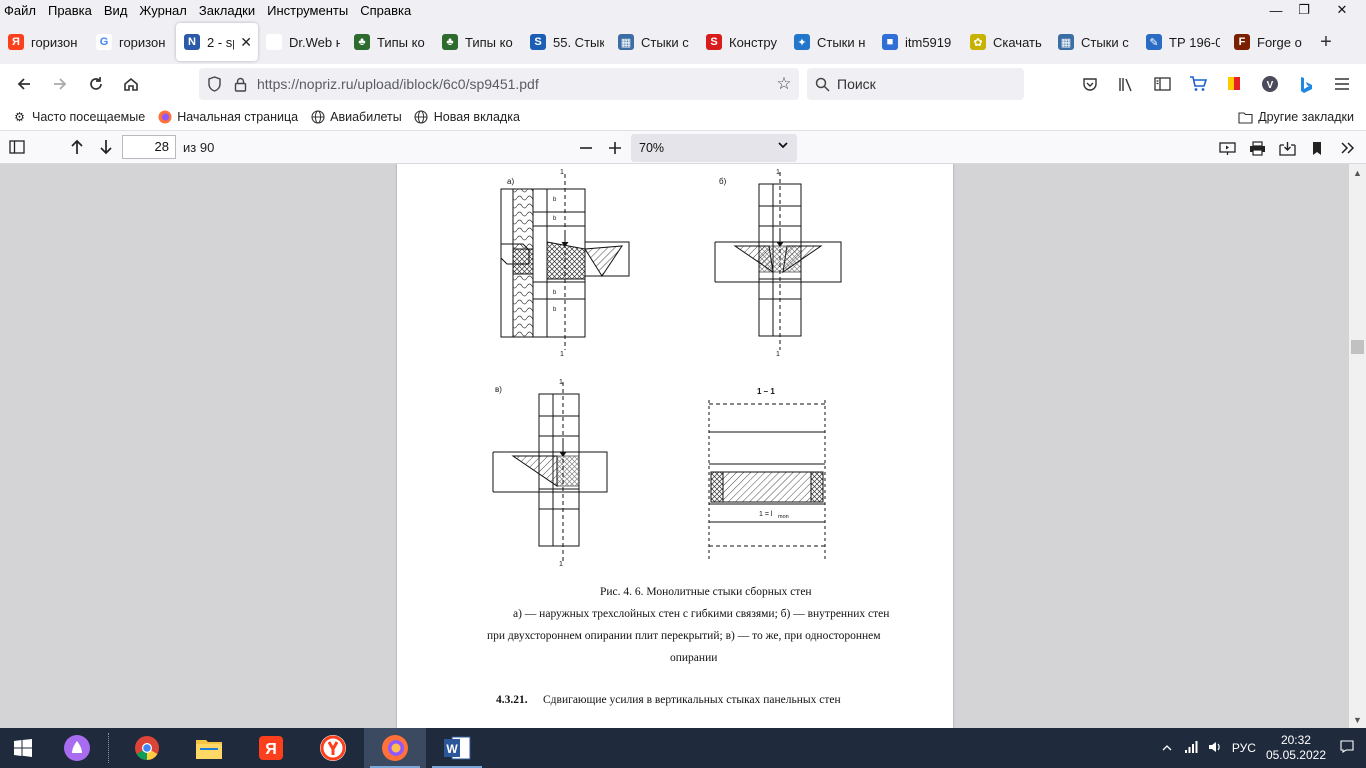 The height and width of the screenshot is (768, 1366). Describe the element at coordinates (784, 84) in the screenshot. I see `bookmark-star-icon: ☆` at that location.